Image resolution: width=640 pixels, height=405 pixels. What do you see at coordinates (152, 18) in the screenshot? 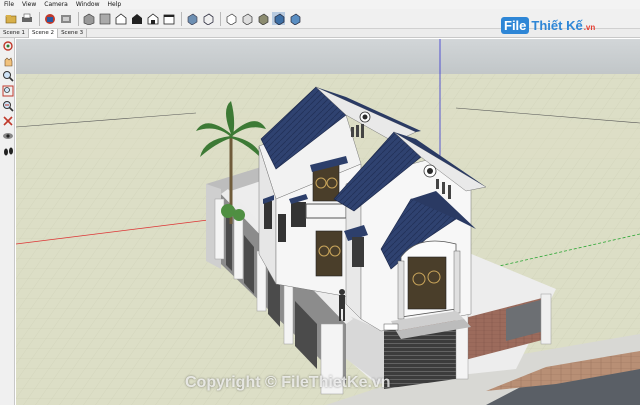
I see `back-view-icon` at bounding box center [152, 18].